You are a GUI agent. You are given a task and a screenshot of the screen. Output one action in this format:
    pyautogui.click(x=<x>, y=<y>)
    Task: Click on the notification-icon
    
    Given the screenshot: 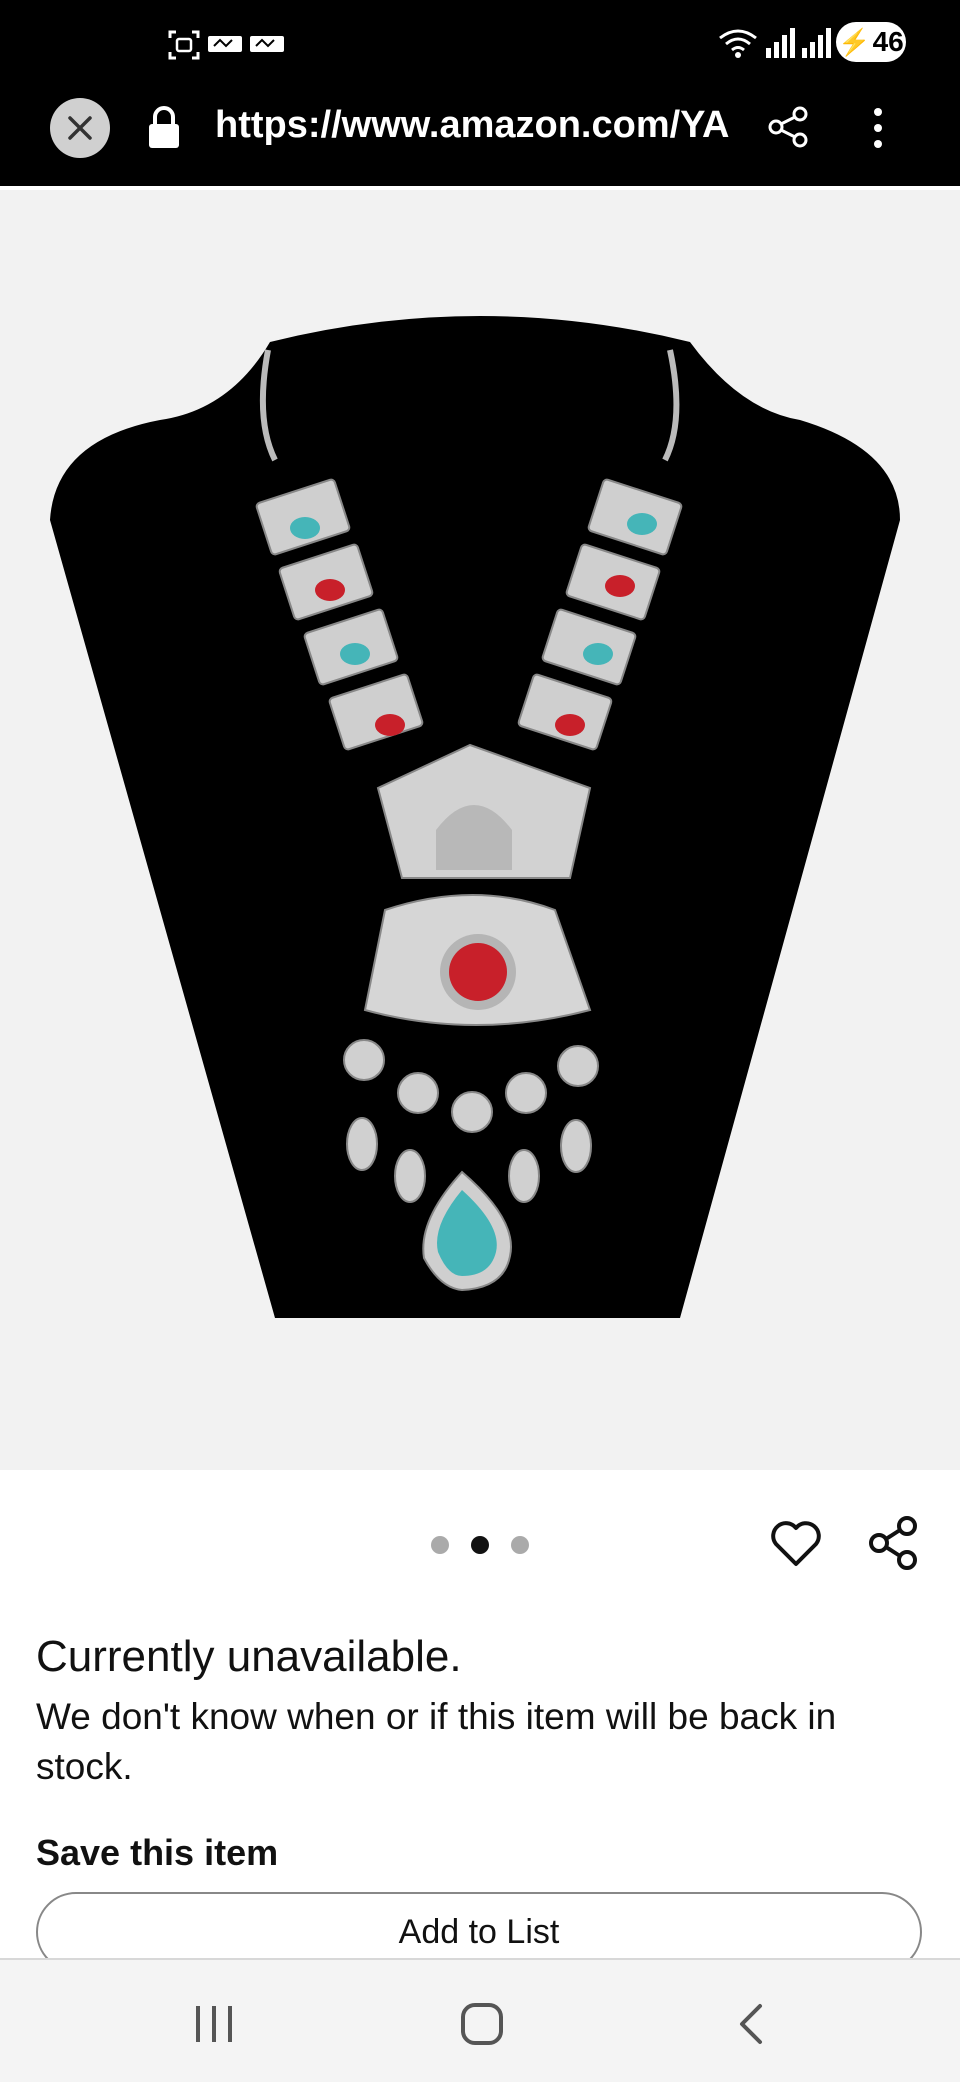 What is the action you would take?
    pyautogui.click(x=246, y=44)
    